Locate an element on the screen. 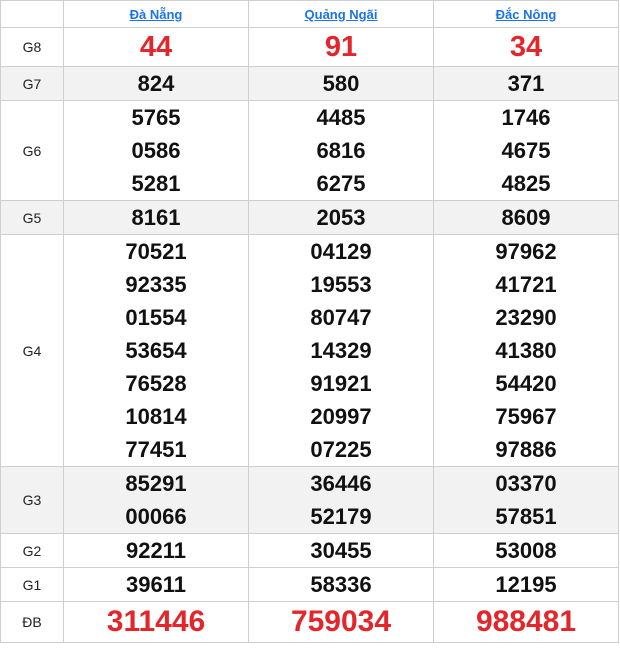 The width and height of the screenshot is (620, 649). prize-cell: 70521 92335 01554 53654 76528 10814 77451 is located at coordinates (156, 350).